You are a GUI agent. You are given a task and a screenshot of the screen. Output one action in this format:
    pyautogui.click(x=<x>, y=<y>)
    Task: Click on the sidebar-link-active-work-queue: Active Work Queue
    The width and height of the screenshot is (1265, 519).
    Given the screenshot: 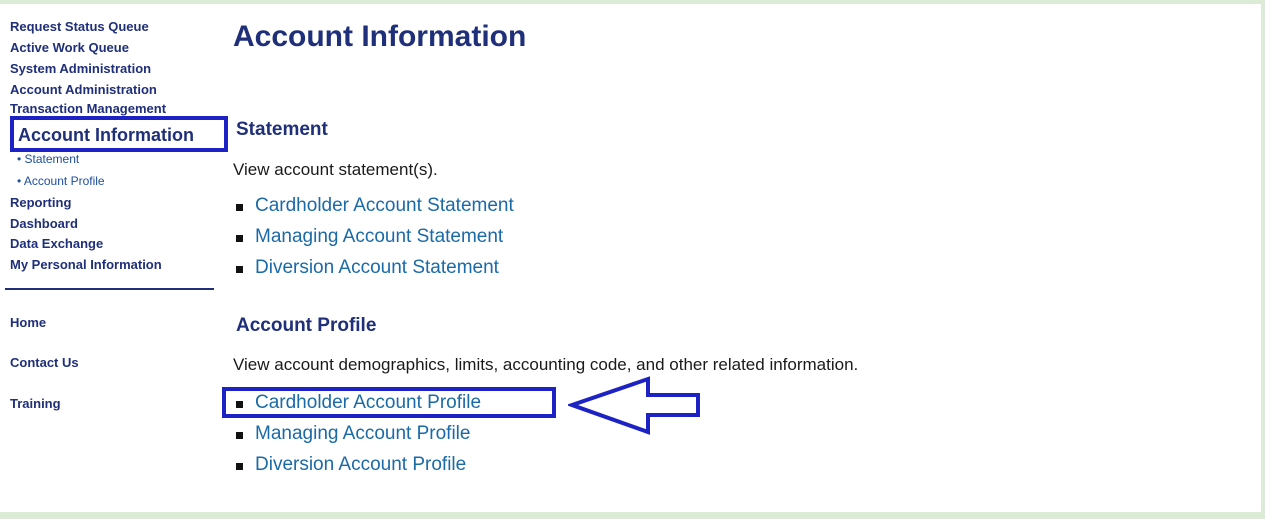 What is the action you would take?
    pyautogui.click(x=69, y=47)
    